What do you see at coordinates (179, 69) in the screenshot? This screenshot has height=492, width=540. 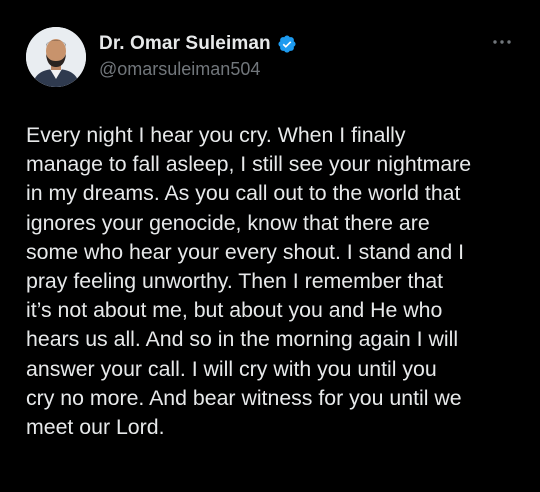 I see `author-handle: @omarsuleiman504` at bounding box center [179, 69].